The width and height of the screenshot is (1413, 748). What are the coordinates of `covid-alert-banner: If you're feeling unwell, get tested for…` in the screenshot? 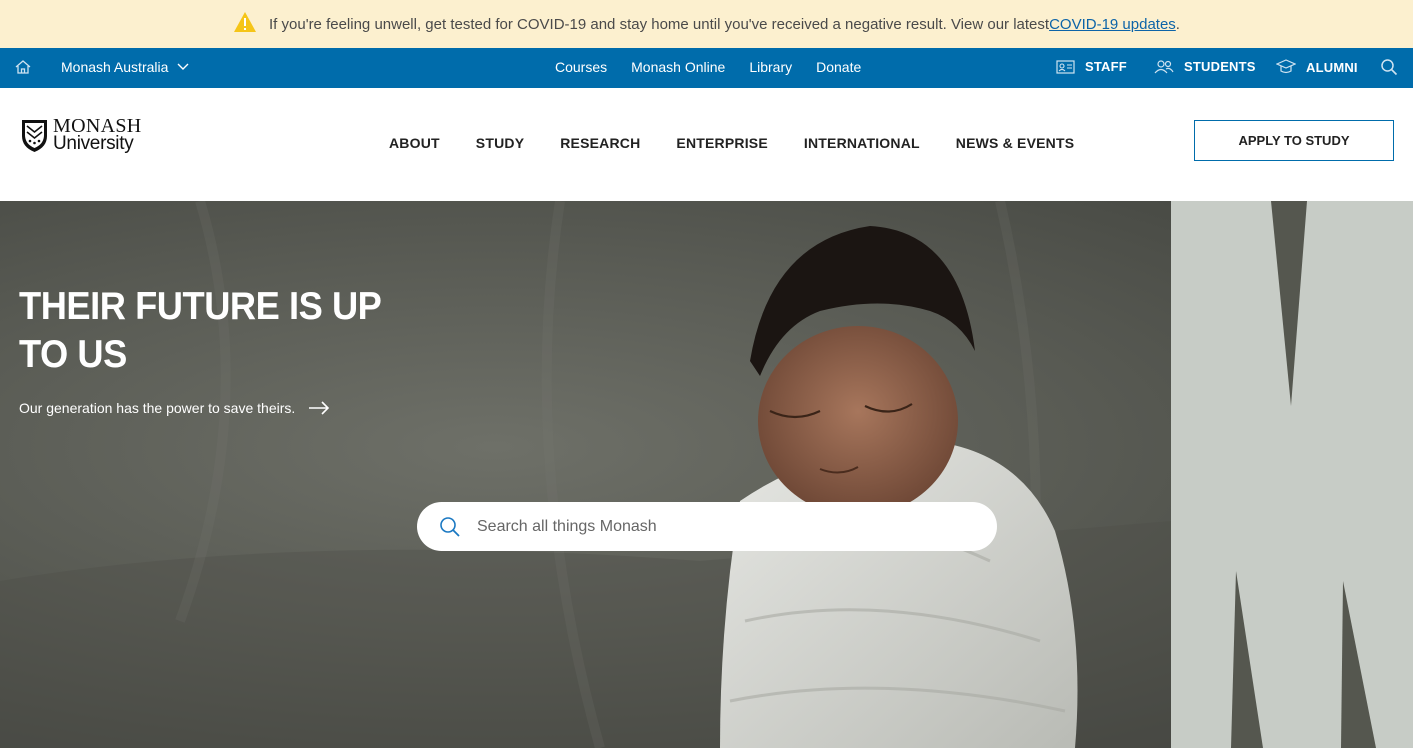 It's located at (706, 24).